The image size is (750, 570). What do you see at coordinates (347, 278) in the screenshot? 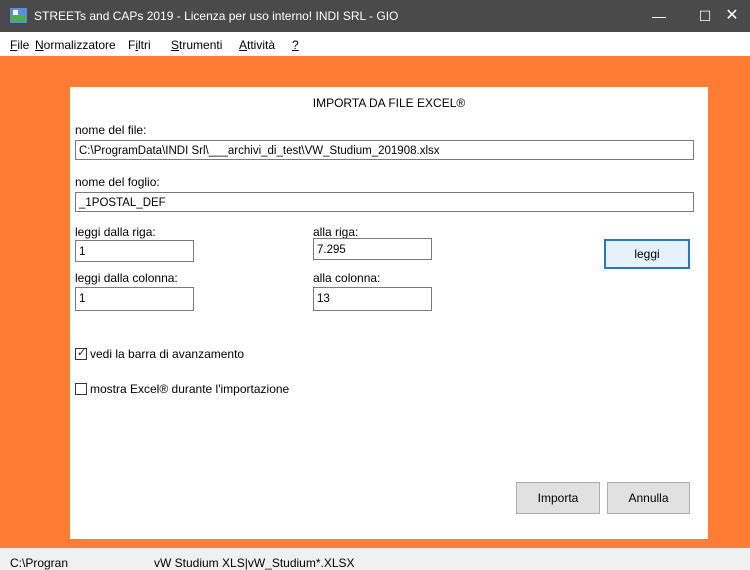
I see `to-col-label: alla colonna:` at bounding box center [347, 278].